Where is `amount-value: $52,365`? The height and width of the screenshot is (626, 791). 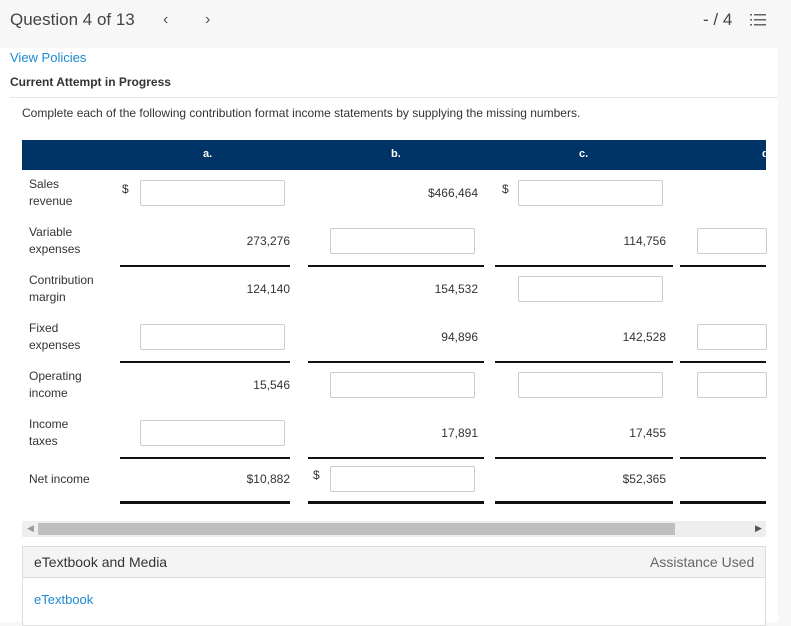 amount-value: $52,365 is located at coordinates (644, 479).